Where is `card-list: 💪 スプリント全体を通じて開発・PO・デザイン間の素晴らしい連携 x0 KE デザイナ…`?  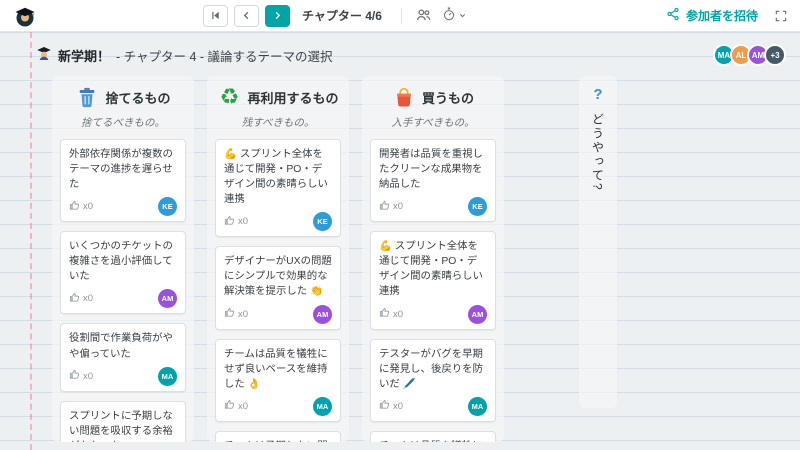
card-list: 💪 スプリント全体を通じて開発・PO・デザイン間の素晴らしい連携 x0 KE デザイナ… is located at coordinates (278, 290).